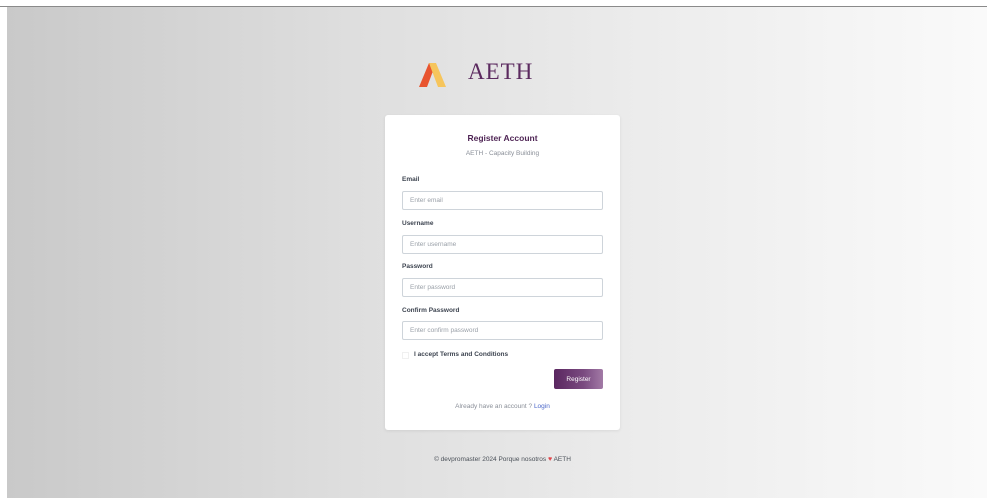  What do you see at coordinates (417, 266) in the screenshot?
I see `password-label: Password` at bounding box center [417, 266].